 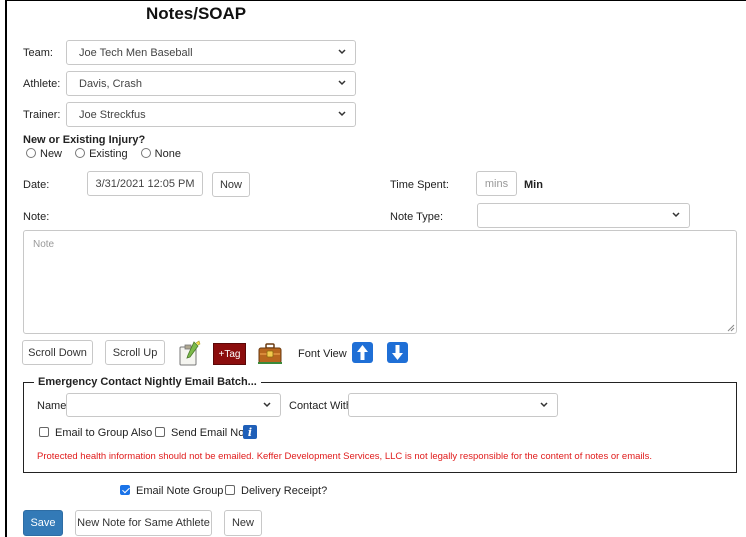 I want to click on note-type-label: Note Type:, so click(x=416, y=217).